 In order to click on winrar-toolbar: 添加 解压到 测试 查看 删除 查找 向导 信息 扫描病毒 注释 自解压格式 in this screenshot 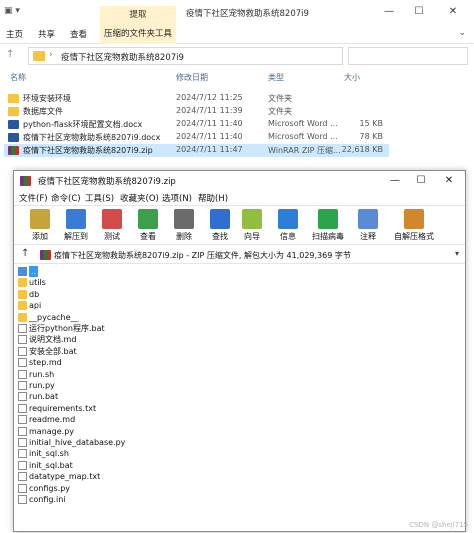, I will do `click(239, 225)`.